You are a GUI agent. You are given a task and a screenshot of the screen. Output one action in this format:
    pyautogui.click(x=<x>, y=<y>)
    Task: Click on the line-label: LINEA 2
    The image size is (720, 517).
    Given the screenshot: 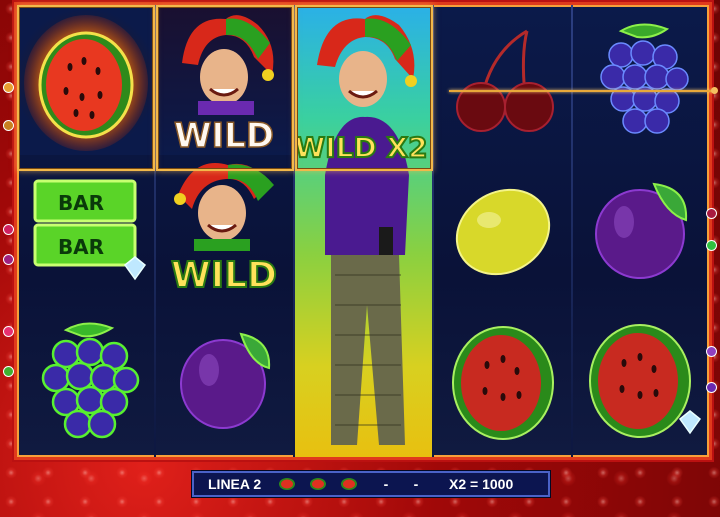 What is the action you would take?
    pyautogui.click(x=235, y=484)
    